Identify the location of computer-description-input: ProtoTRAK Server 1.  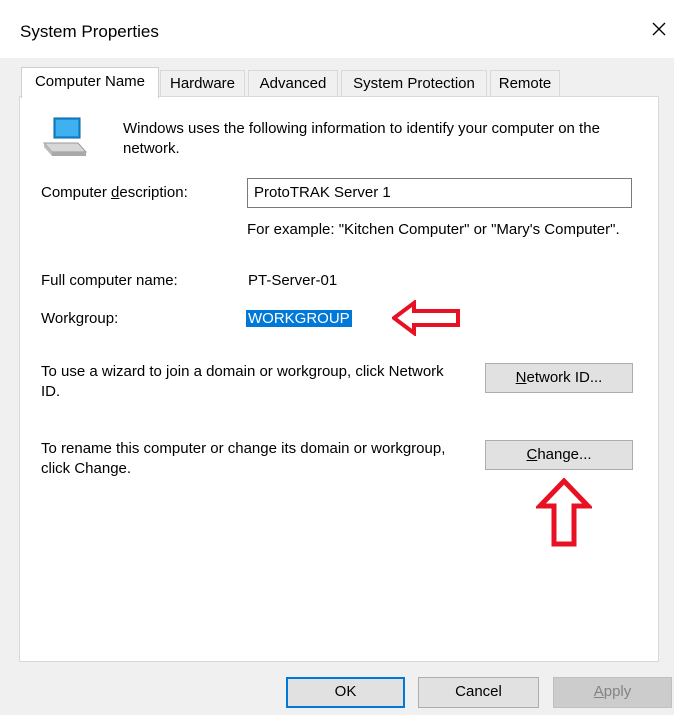
(439, 193).